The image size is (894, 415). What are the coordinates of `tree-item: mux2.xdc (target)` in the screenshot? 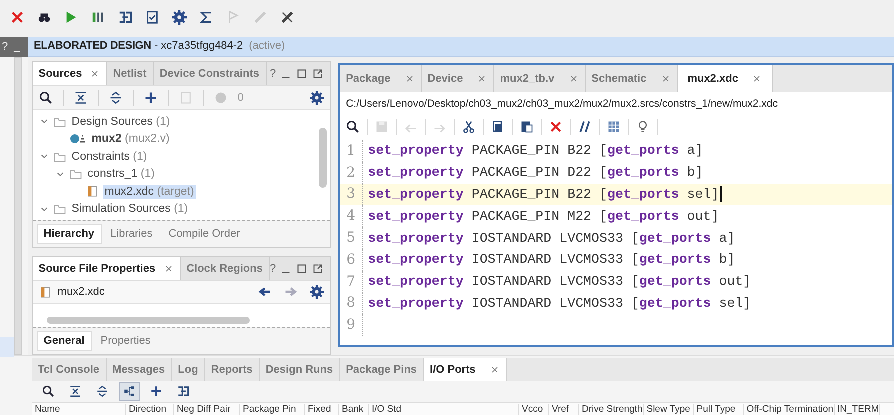 It's located at (149, 191).